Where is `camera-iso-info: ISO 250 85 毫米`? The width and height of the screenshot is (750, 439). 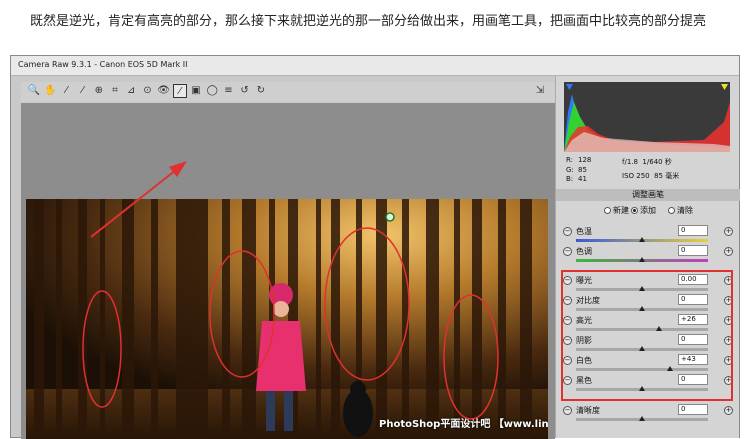 camera-iso-info: ISO 250 85 毫米 is located at coordinates (650, 176).